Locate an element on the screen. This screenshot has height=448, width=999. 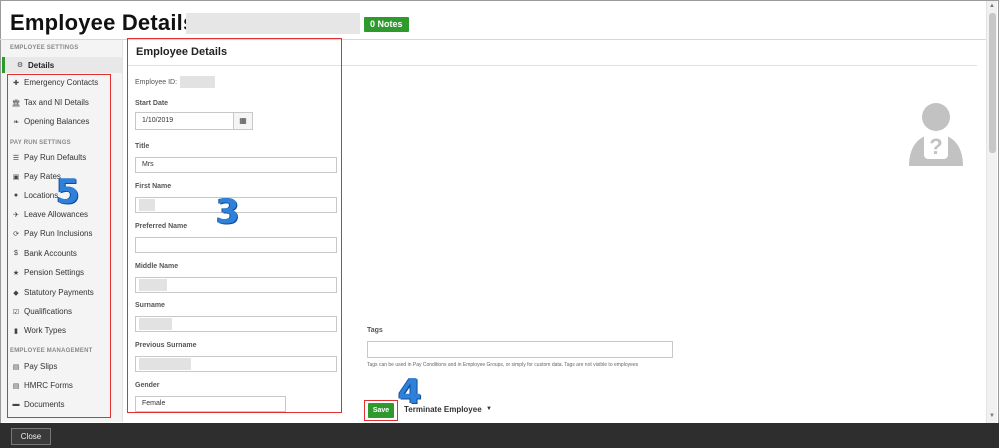
employee-id-label: Employee ID: is located at coordinates (156, 82).